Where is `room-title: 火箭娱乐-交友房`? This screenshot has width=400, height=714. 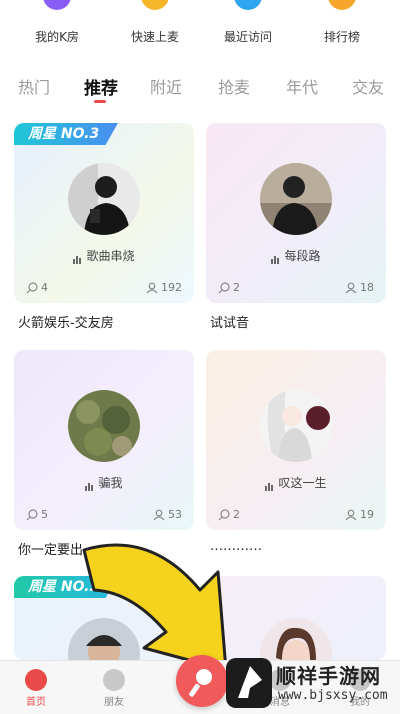 room-title: 火箭娱乐-交友房 is located at coordinates (66, 321).